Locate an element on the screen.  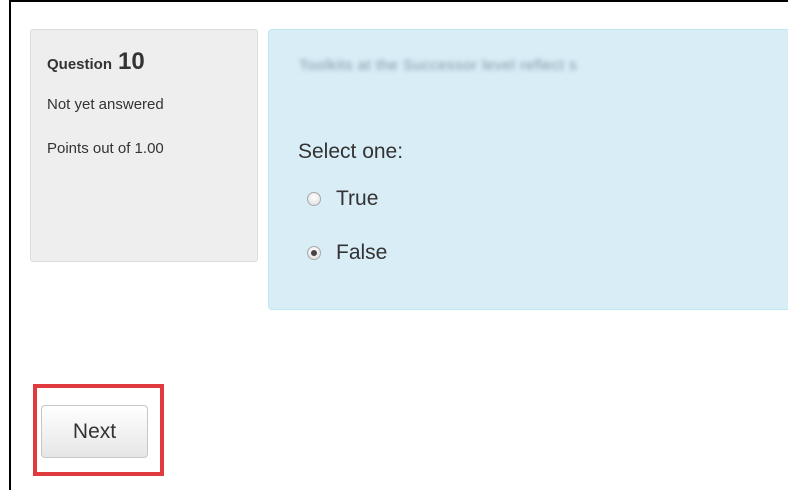
question-heading: Question 10 is located at coordinates (152, 62).